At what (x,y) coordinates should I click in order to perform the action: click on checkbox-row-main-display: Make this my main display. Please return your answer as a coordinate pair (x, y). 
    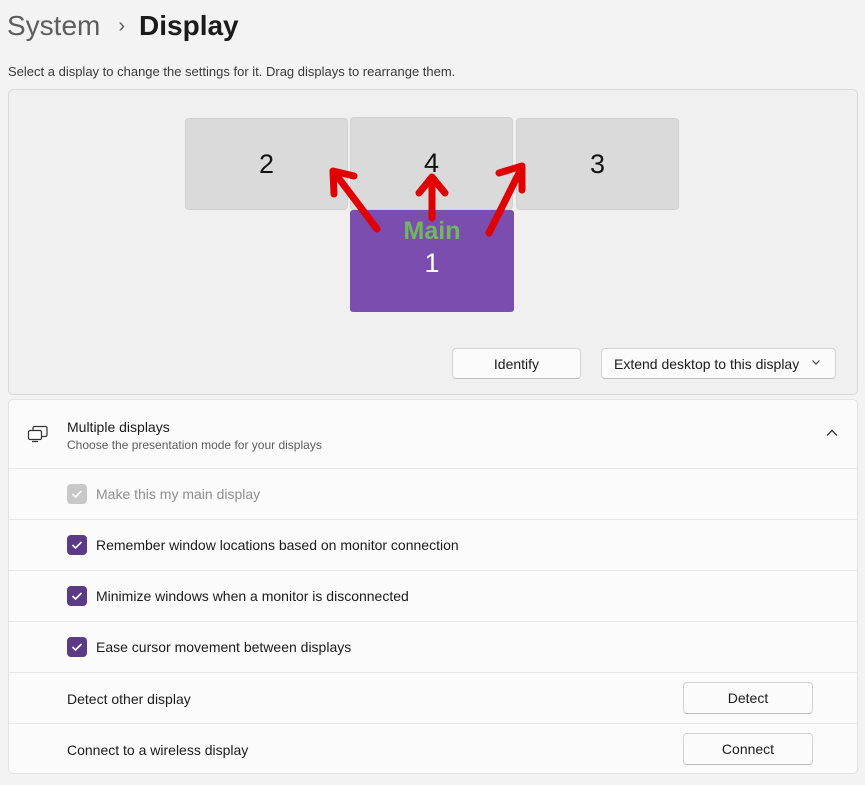
    Looking at the image, I should click on (433, 493).